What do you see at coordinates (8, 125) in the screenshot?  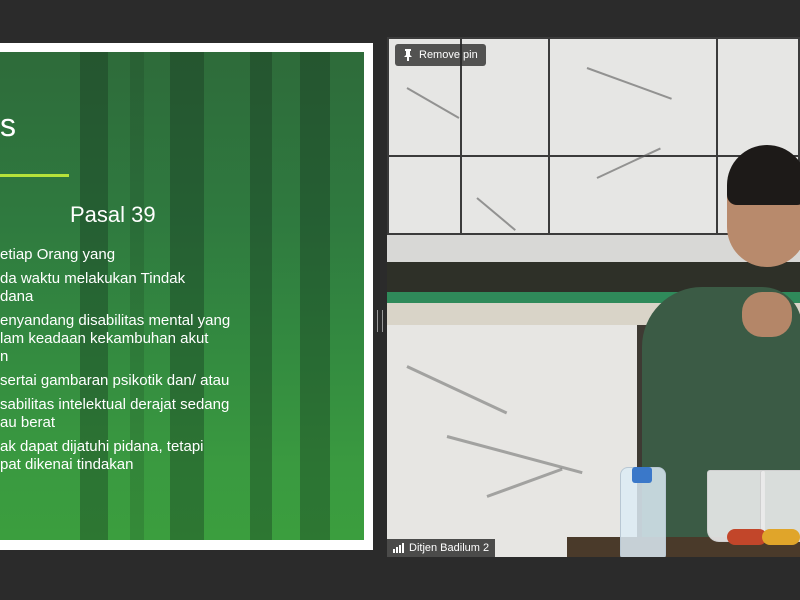 I see `slide-title: s` at bounding box center [8, 125].